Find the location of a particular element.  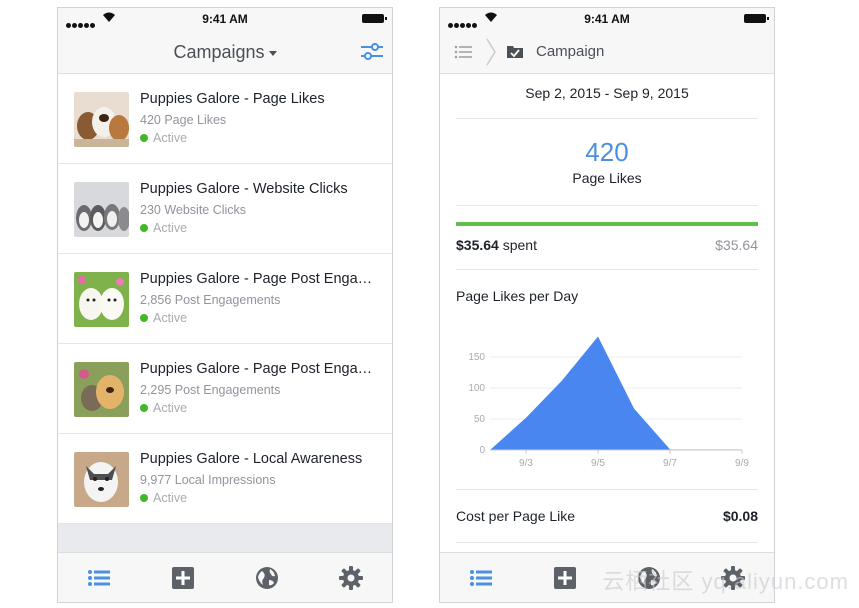

campaigns-title-dropdown: Campaigns is located at coordinates (225, 52).